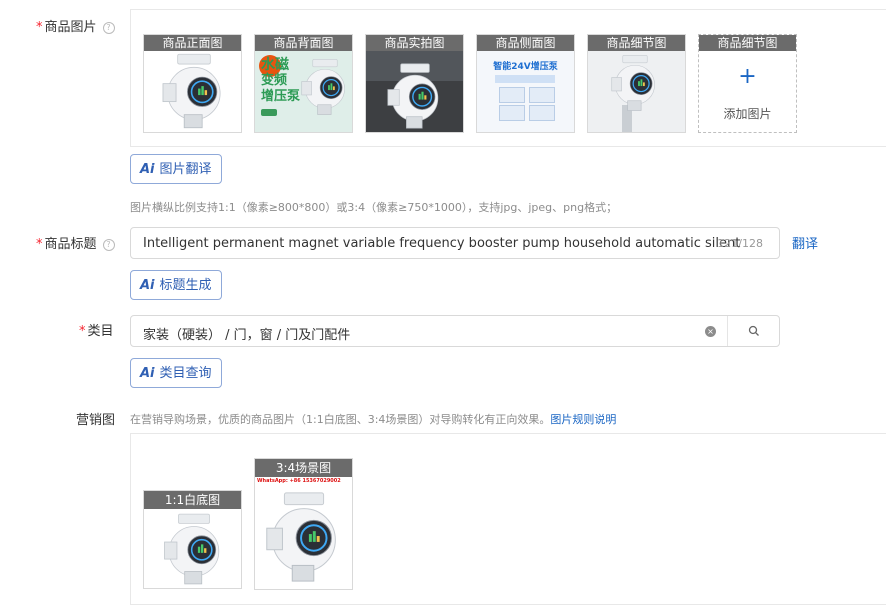 The width and height of the screenshot is (886, 605). Describe the element at coordinates (740, 243) in the screenshot. I see `title-char-counter: 121/128` at that location.